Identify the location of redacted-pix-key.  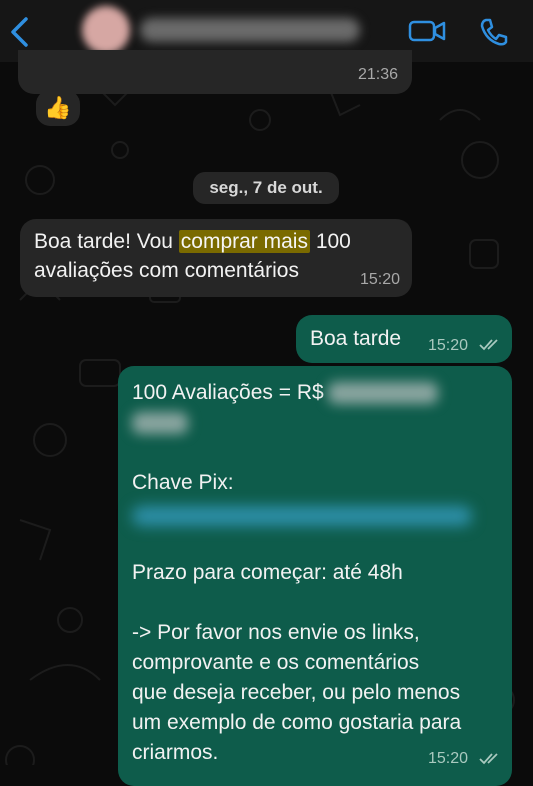
(302, 516).